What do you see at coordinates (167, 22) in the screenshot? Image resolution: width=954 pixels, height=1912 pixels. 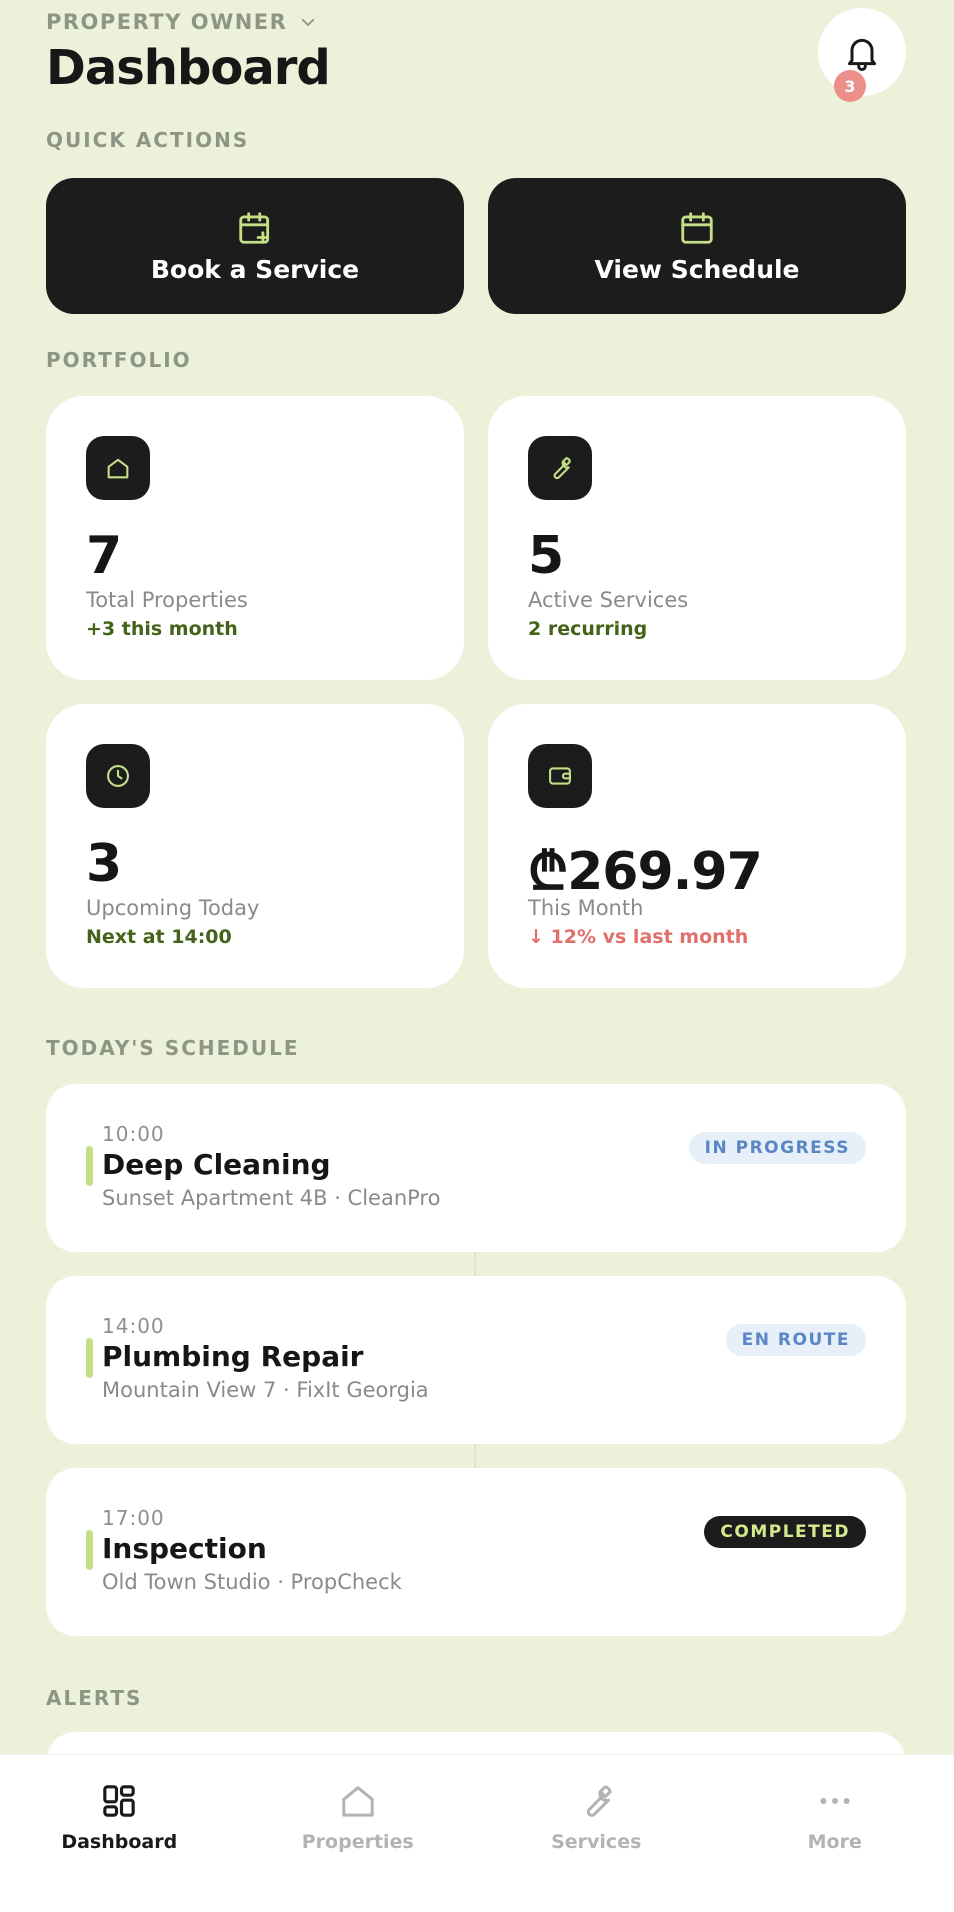 I see `role-label: PROPERTY OWNER` at bounding box center [167, 22].